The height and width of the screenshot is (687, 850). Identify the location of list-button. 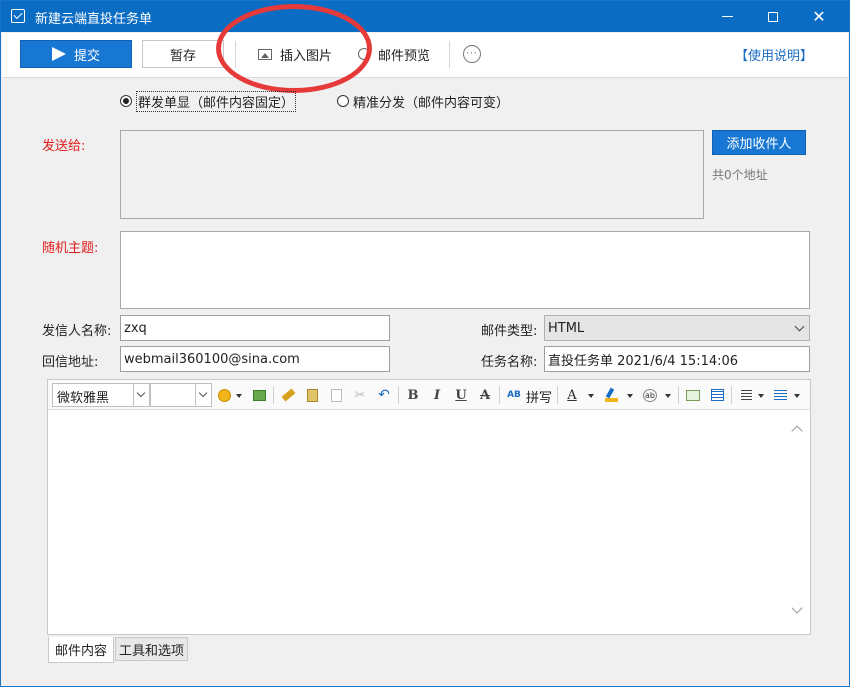
(780, 395).